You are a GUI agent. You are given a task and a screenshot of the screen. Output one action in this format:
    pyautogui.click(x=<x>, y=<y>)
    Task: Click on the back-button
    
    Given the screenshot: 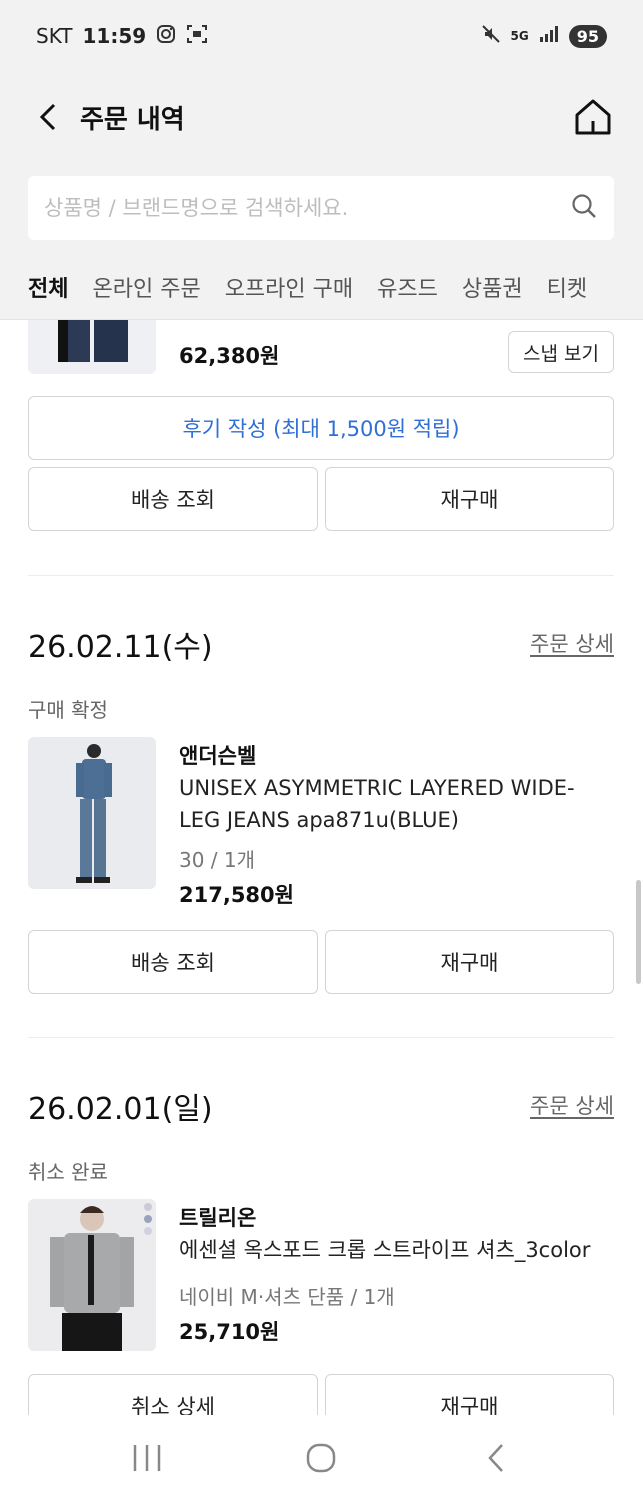 What is the action you would take?
    pyautogui.click(x=48, y=117)
    